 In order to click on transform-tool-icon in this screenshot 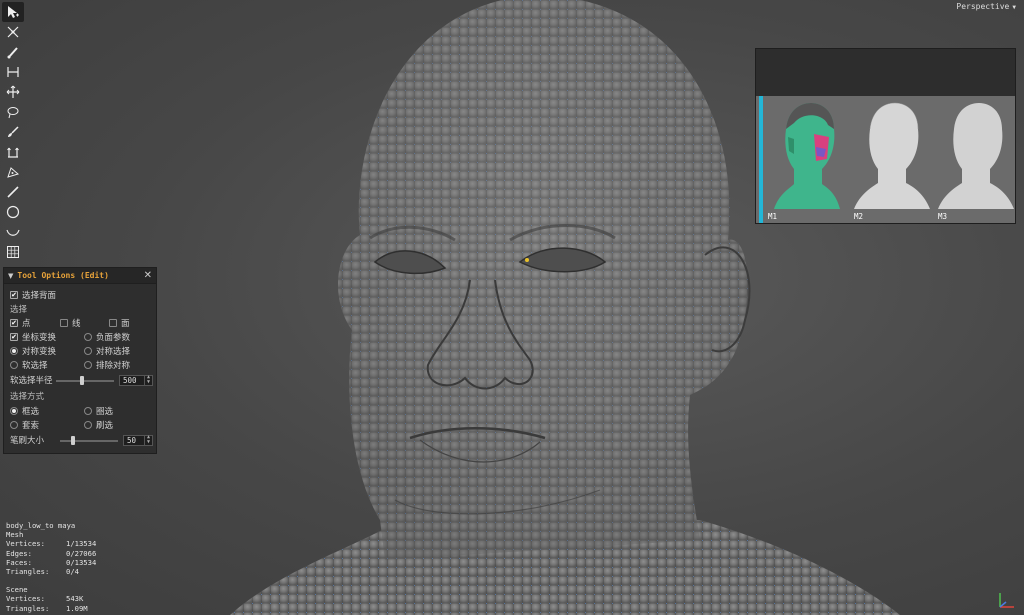, I will do `click(13, 32)`.